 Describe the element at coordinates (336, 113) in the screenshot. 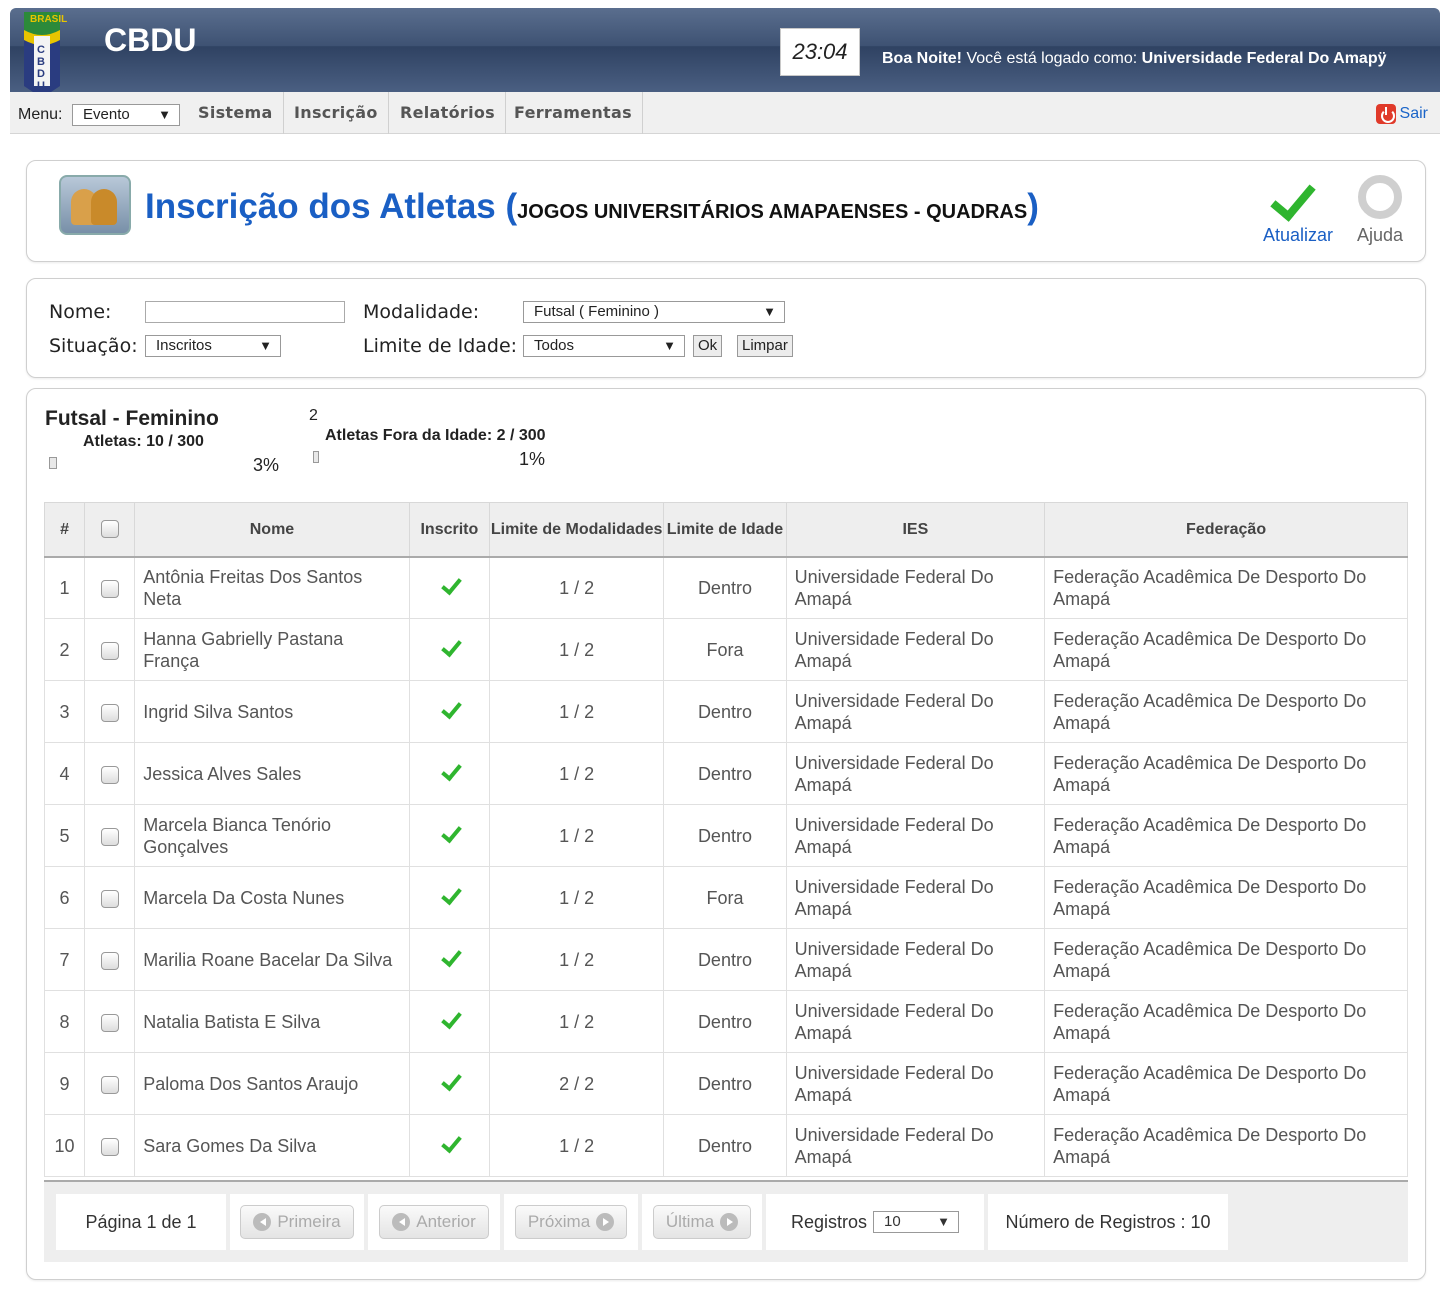

I see `menu-item-inscricao: Inscrição` at that location.